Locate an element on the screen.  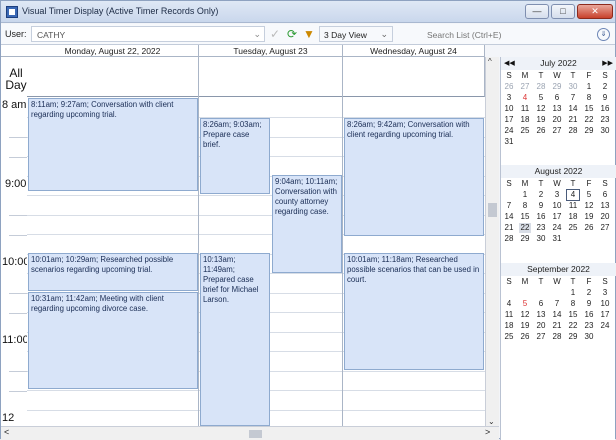
appointment: 8:26am; 9:03am; Prepare case brief. is located at coordinates (235, 156).